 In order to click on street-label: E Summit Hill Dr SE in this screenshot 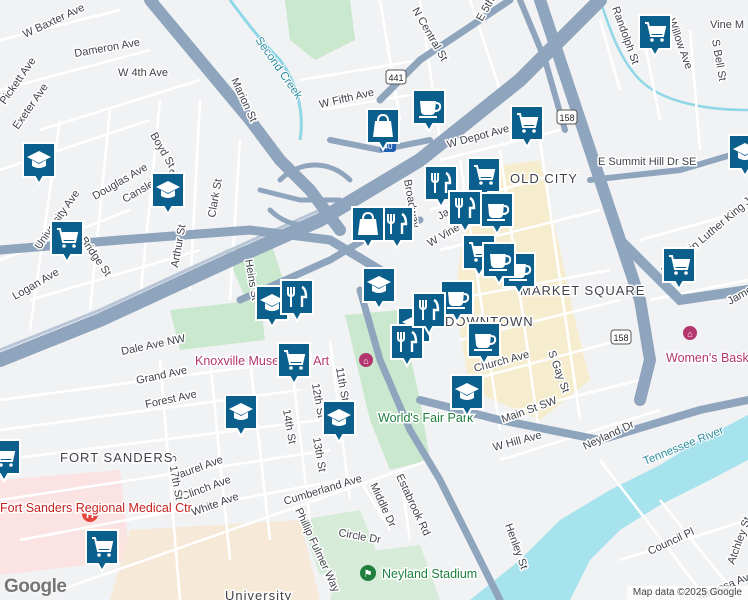, I will do `click(647, 162)`.